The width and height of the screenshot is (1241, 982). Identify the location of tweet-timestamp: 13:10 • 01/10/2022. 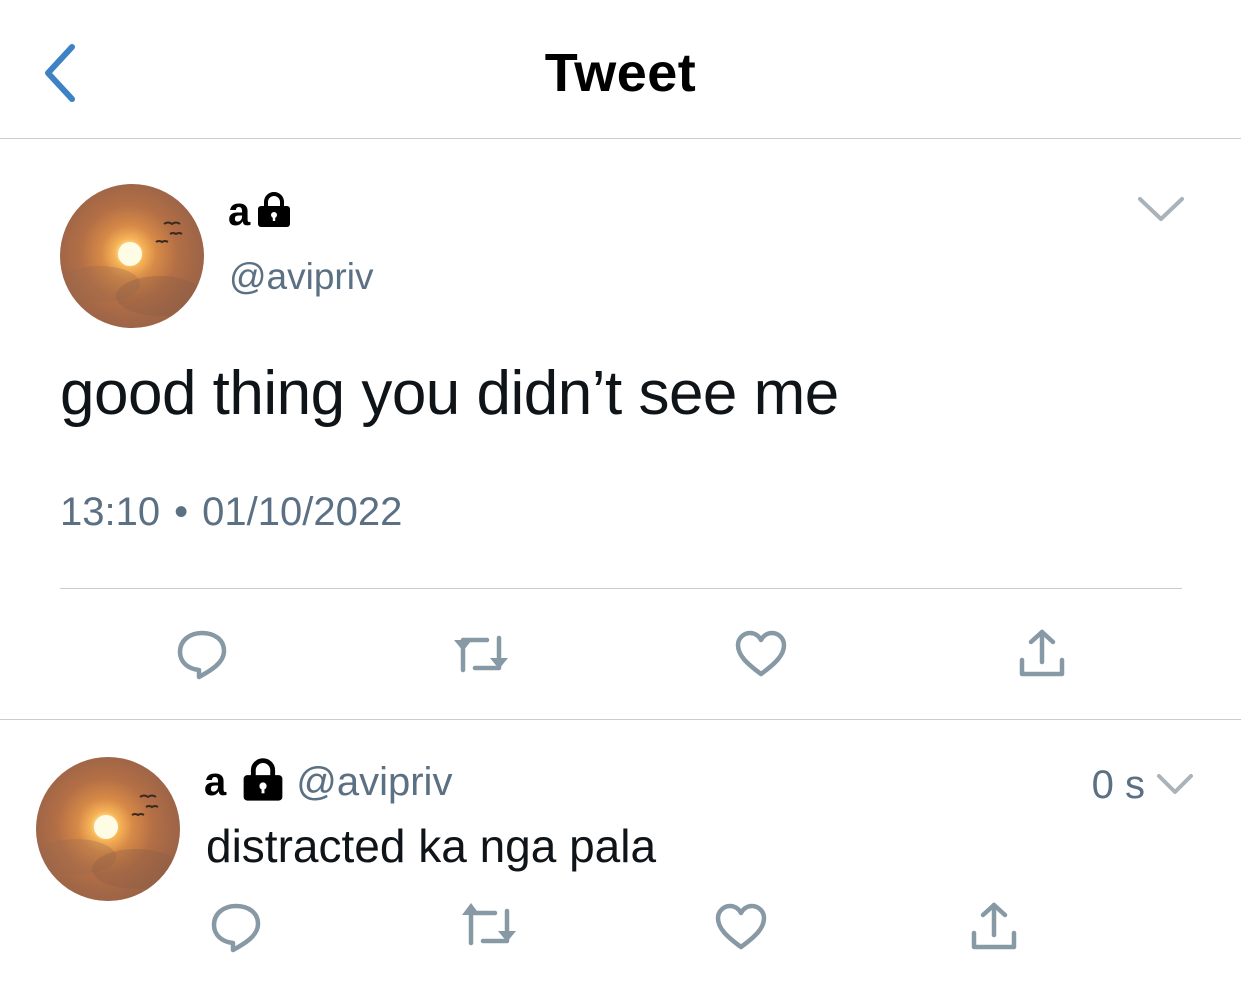
(231, 512).